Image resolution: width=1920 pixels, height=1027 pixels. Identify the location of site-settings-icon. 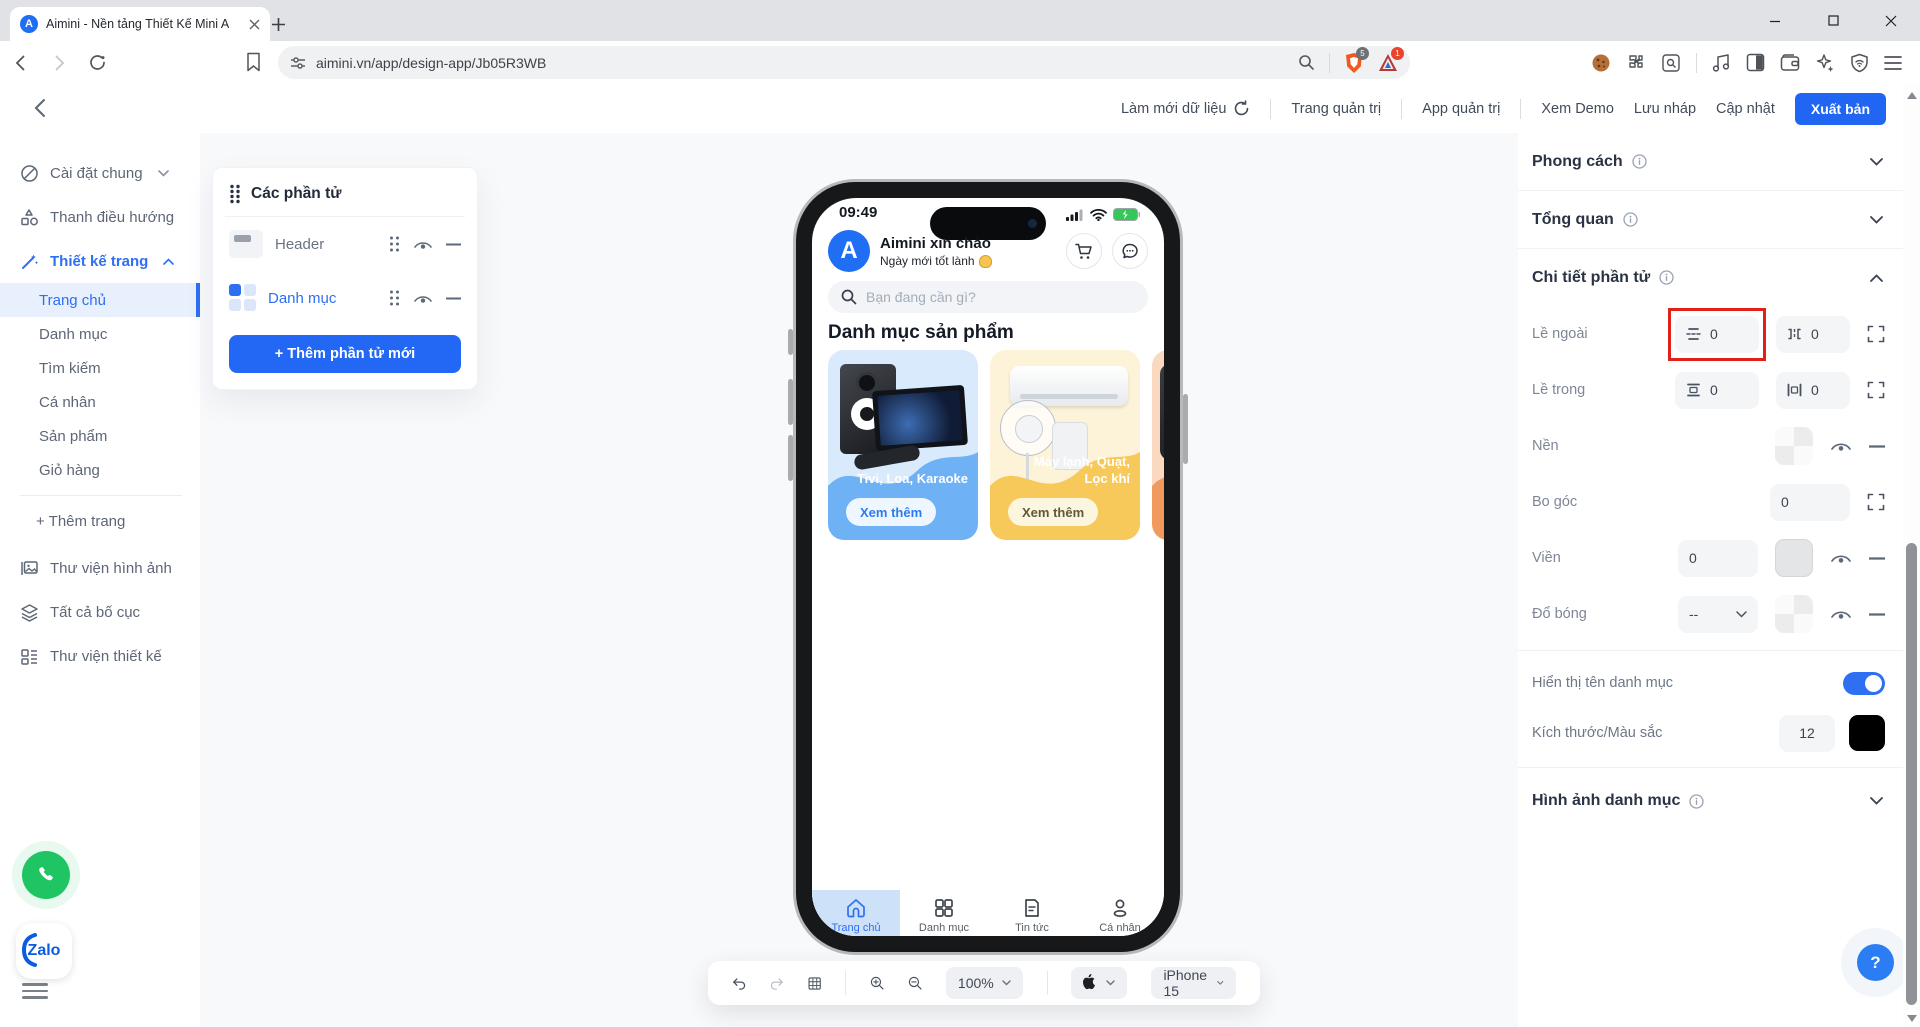
(298, 63).